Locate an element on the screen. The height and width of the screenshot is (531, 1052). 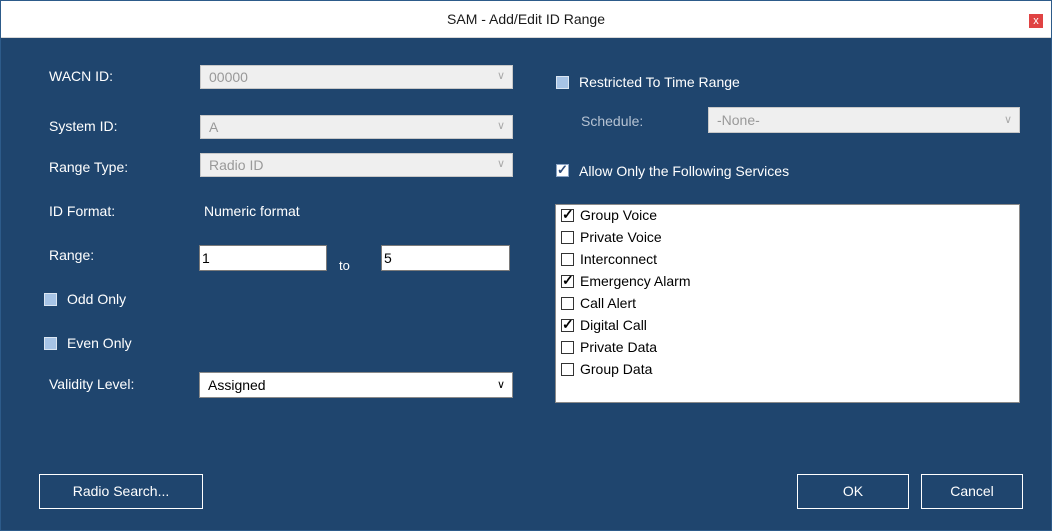
window-title: SAM - Add/Edit ID Range is located at coordinates (526, 19).